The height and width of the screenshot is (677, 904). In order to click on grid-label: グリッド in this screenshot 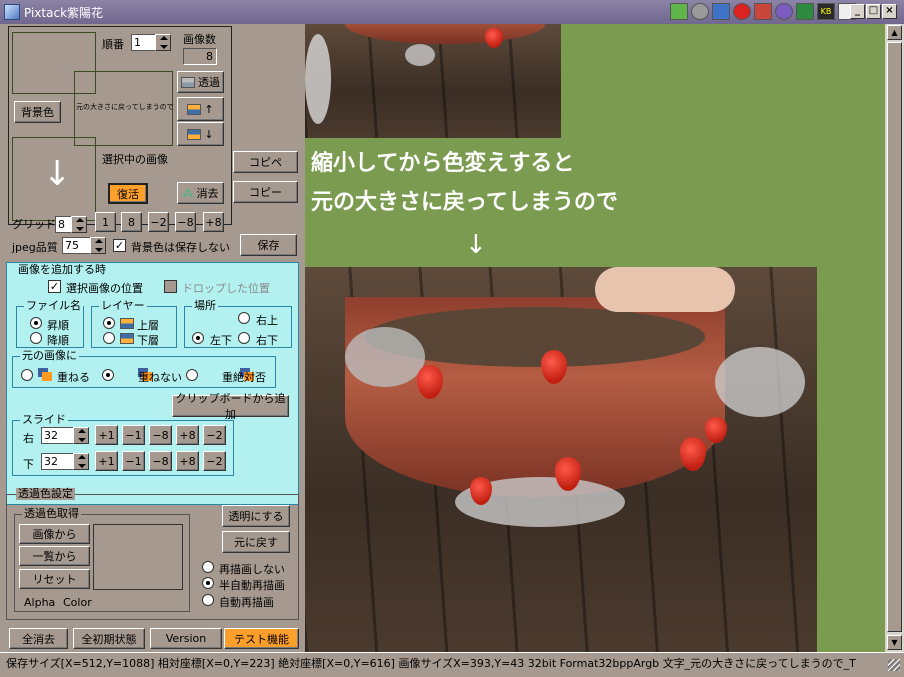, I will do `click(34, 224)`.